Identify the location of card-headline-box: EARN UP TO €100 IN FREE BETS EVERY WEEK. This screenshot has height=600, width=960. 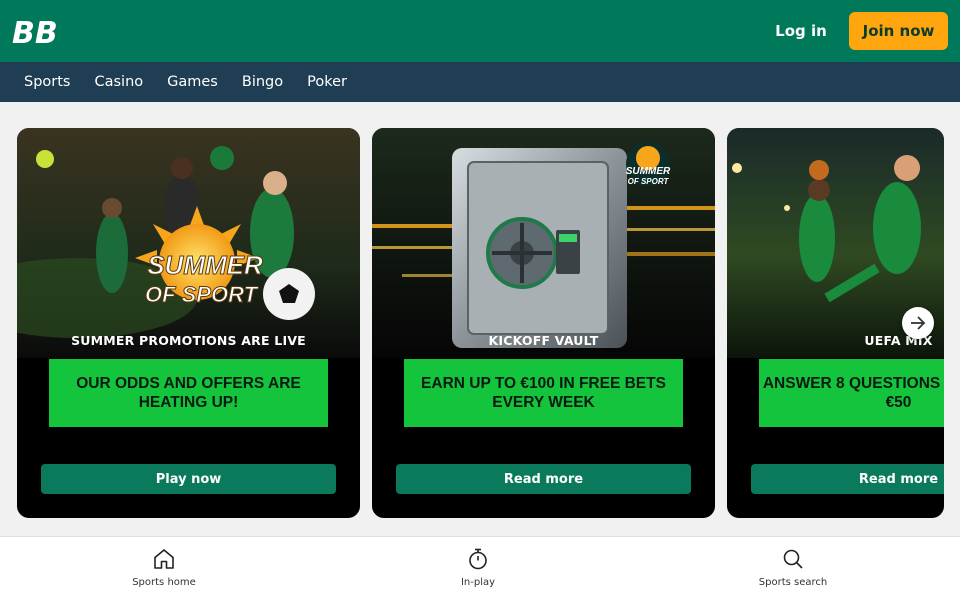
(543, 393).